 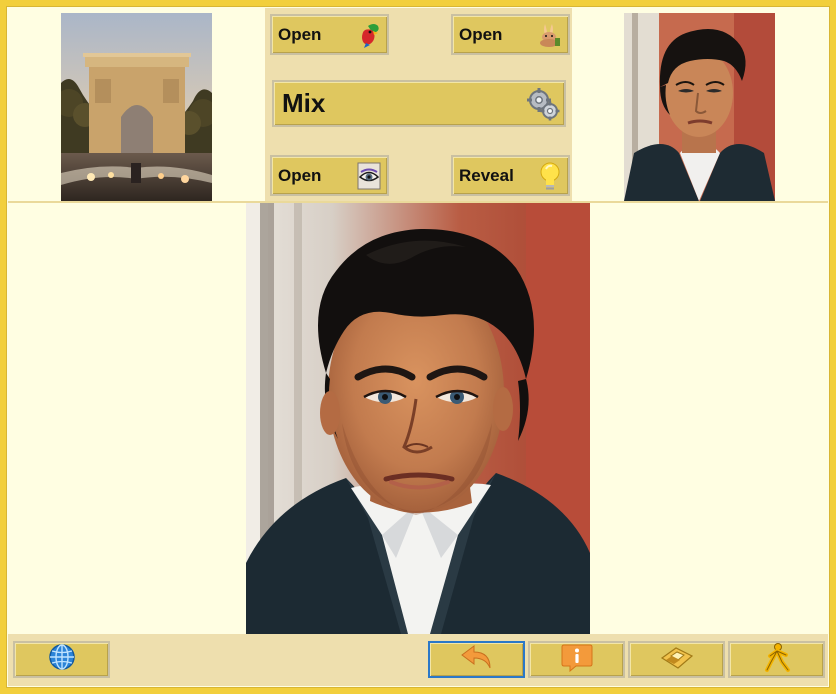 I want to click on mix-button: Mix, so click(x=419, y=103).